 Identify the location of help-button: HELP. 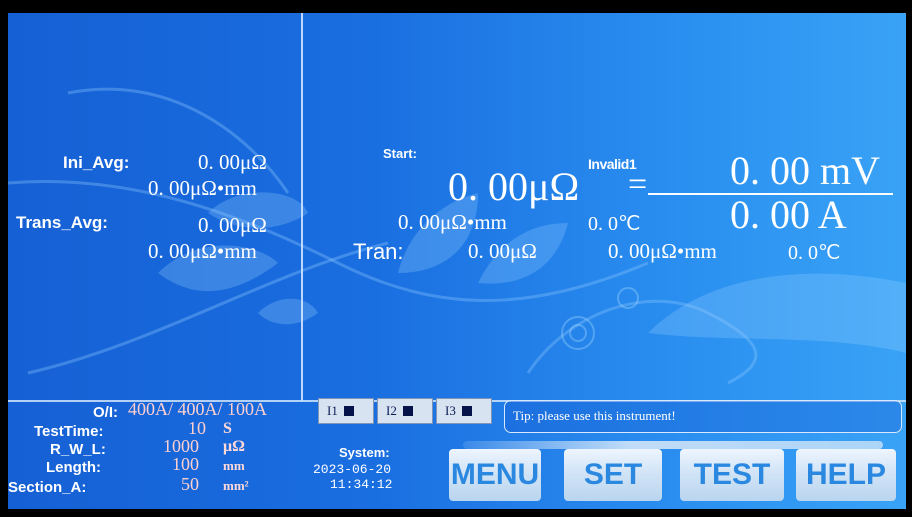
(846, 475).